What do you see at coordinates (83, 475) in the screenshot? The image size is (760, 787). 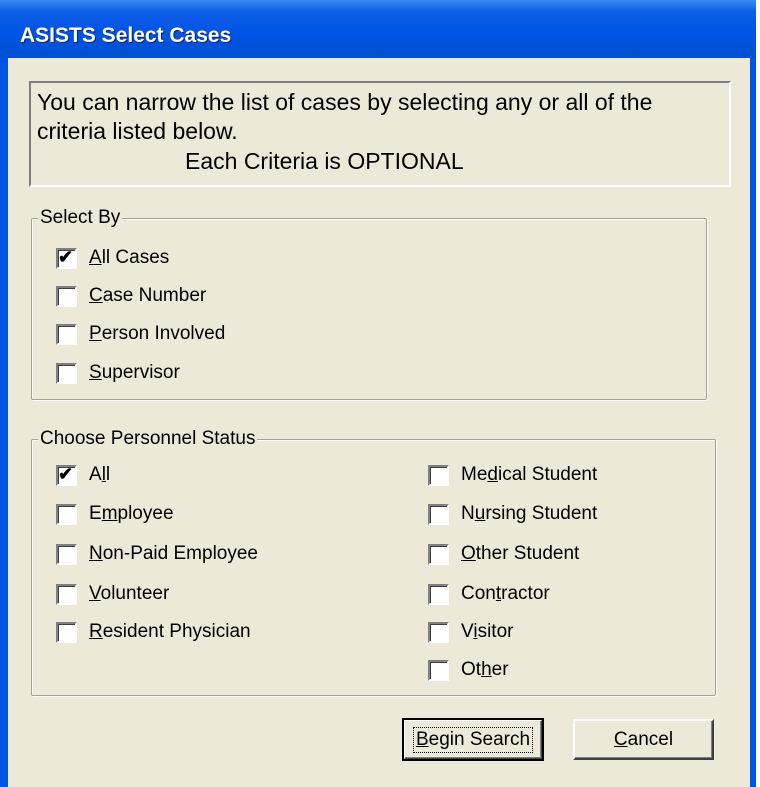 I see `checkbox-status-all: ✔ All` at bounding box center [83, 475].